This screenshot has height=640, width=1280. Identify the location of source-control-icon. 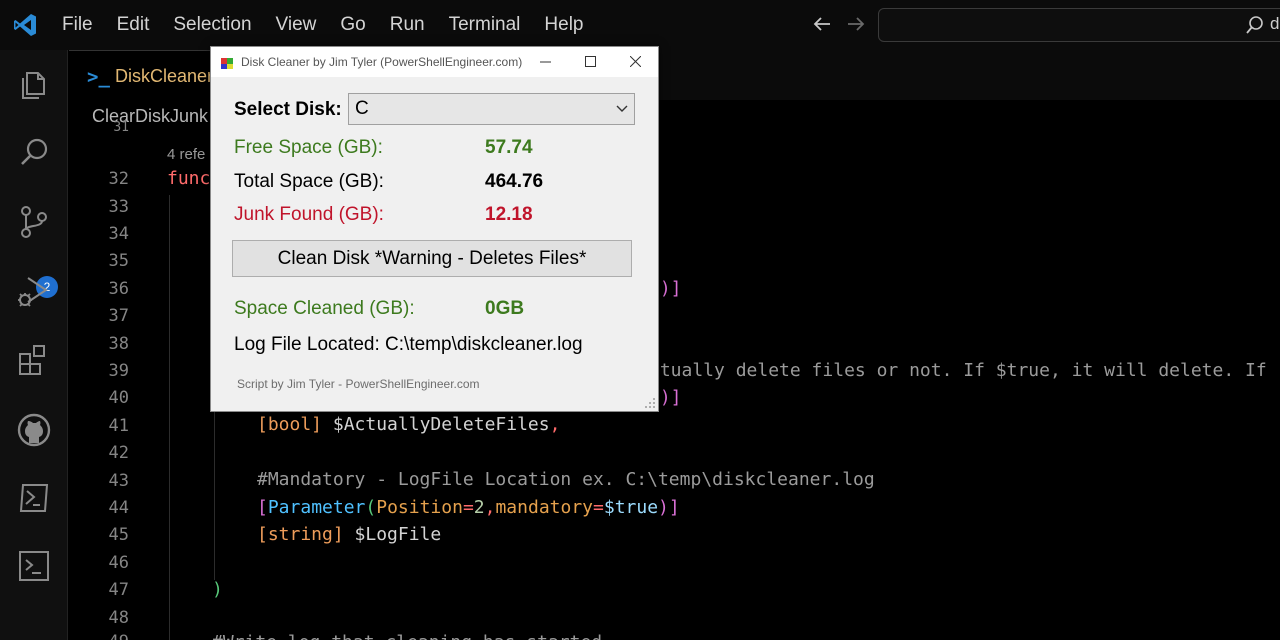
(34, 222).